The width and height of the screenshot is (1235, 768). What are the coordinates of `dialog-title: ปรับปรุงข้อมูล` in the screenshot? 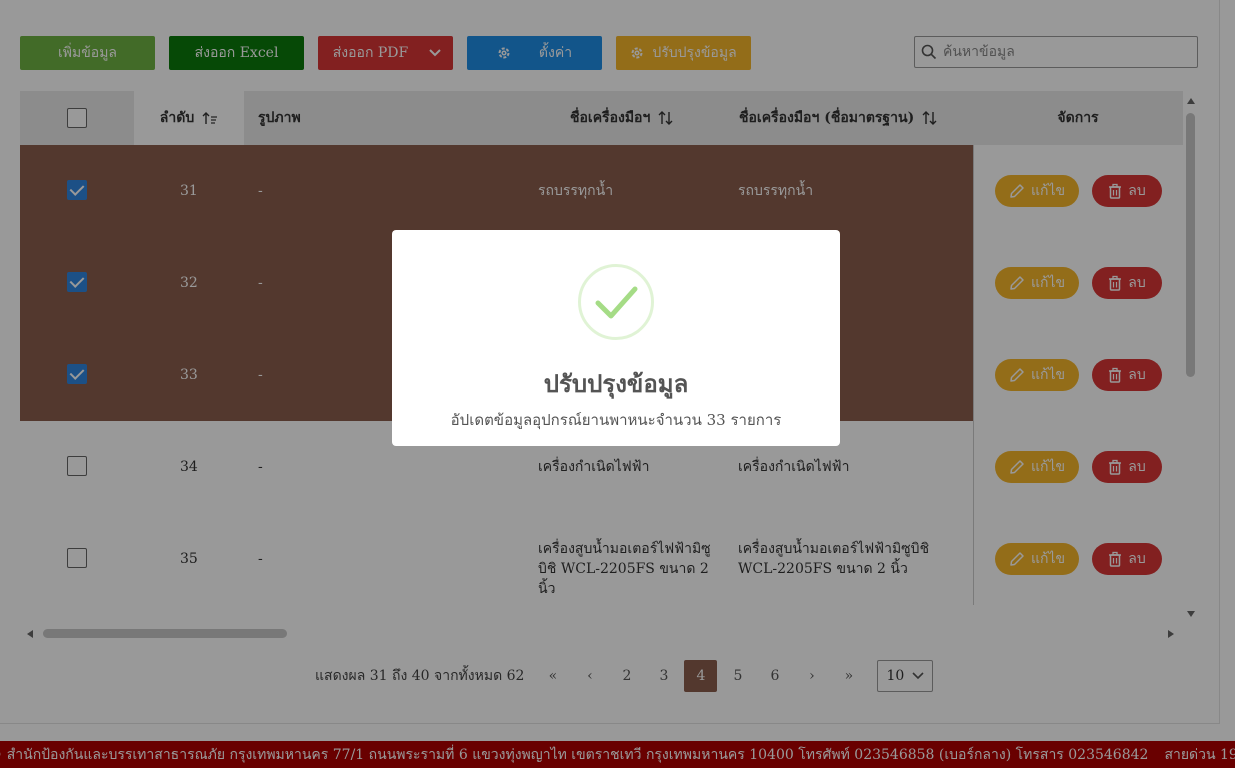 It's located at (616, 383).